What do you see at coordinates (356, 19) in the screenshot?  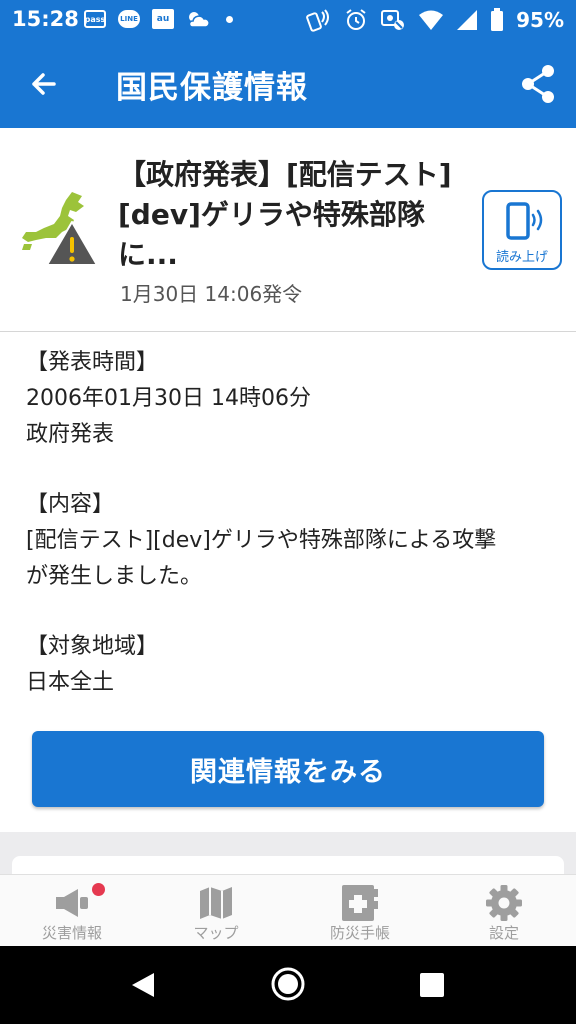 I see `alarm-icon` at bounding box center [356, 19].